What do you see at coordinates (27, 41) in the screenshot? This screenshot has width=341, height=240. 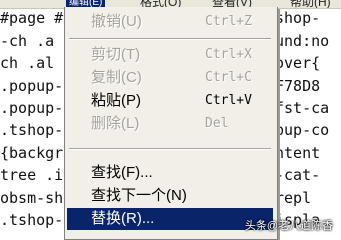 I see `code-line: -ch .a` at bounding box center [27, 41].